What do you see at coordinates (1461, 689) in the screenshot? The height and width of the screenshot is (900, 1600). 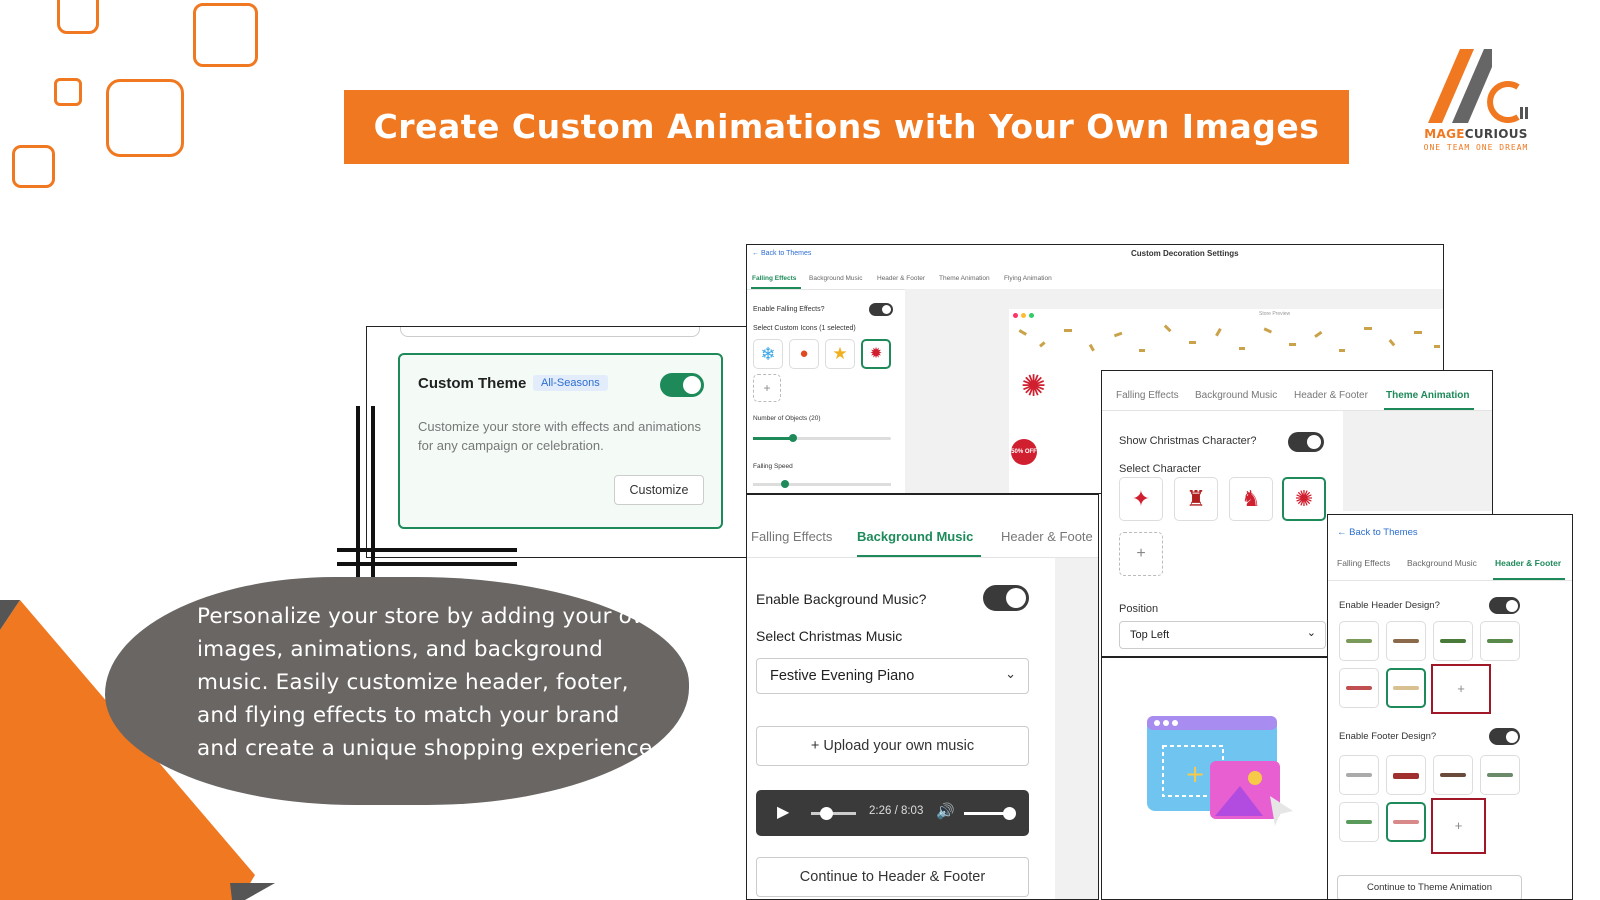 I see `add-header-design-button: +` at bounding box center [1461, 689].